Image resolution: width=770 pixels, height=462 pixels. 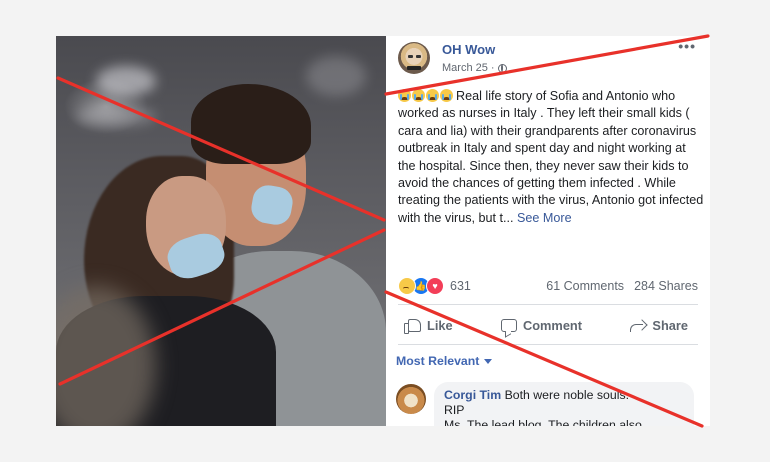 I want to click on more-options-button: •••, so click(x=687, y=46).